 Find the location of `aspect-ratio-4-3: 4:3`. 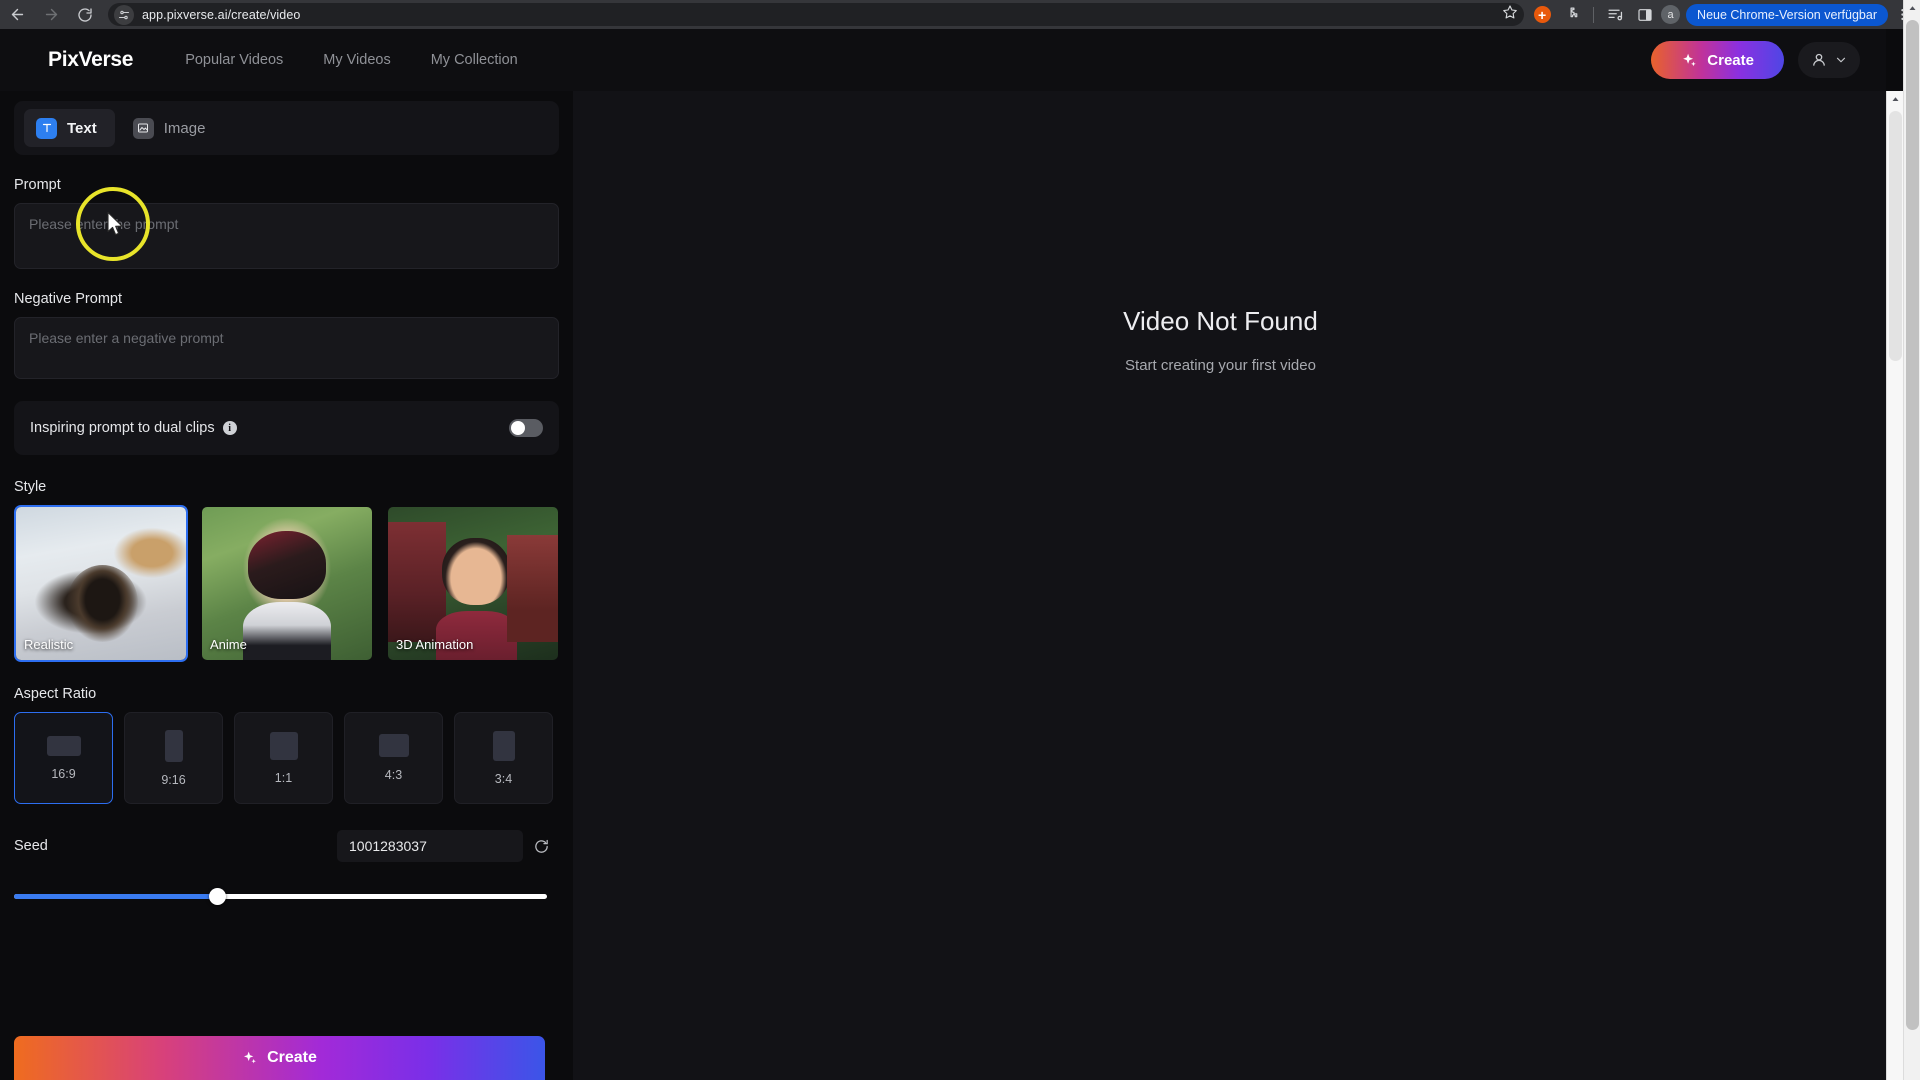

aspect-ratio-4-3: 4:3 is located at coordinates (393, 758).